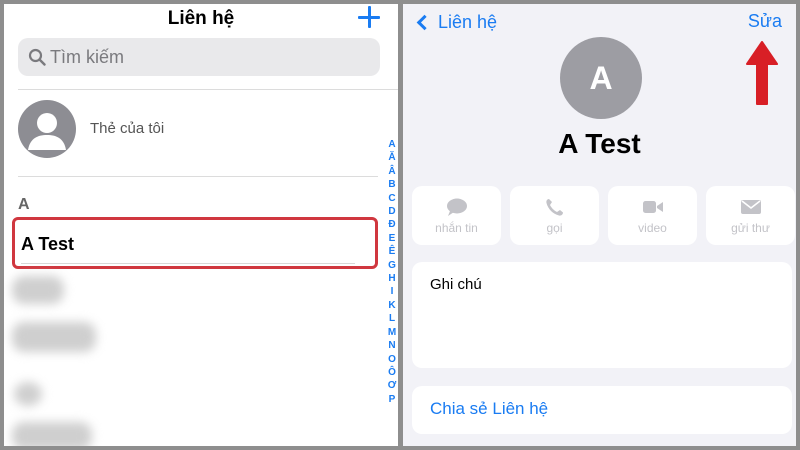 The height and width of the screenshot is (450, 800). What do you see at coordinates (762, 73) in the screenshot?
I see `red-arrow-up-icon` at bounding box center [762, 73].